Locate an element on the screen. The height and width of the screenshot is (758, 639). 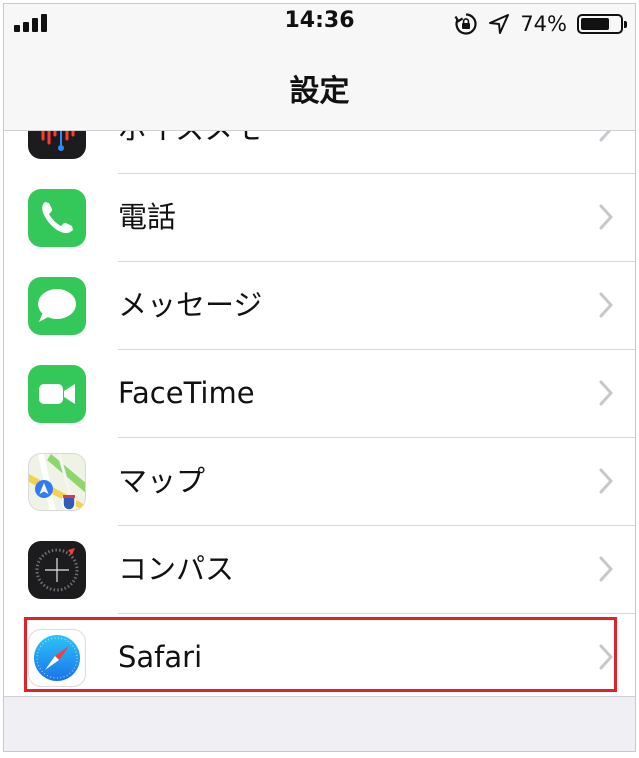
settings-row-voice-memos: ボイスメモ is located at coordinates (319, 152).